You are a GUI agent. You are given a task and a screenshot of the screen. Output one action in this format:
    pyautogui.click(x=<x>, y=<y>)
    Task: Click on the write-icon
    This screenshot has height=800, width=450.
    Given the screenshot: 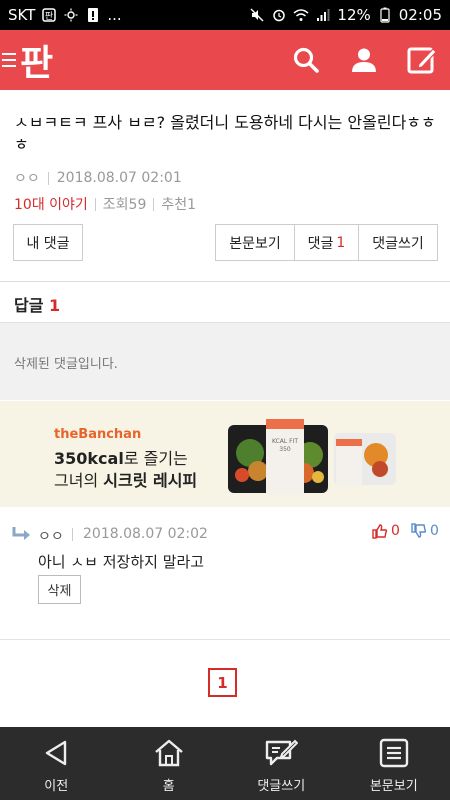 What is the action you would take?
    pyautogui.click(x=422, y=60)
    